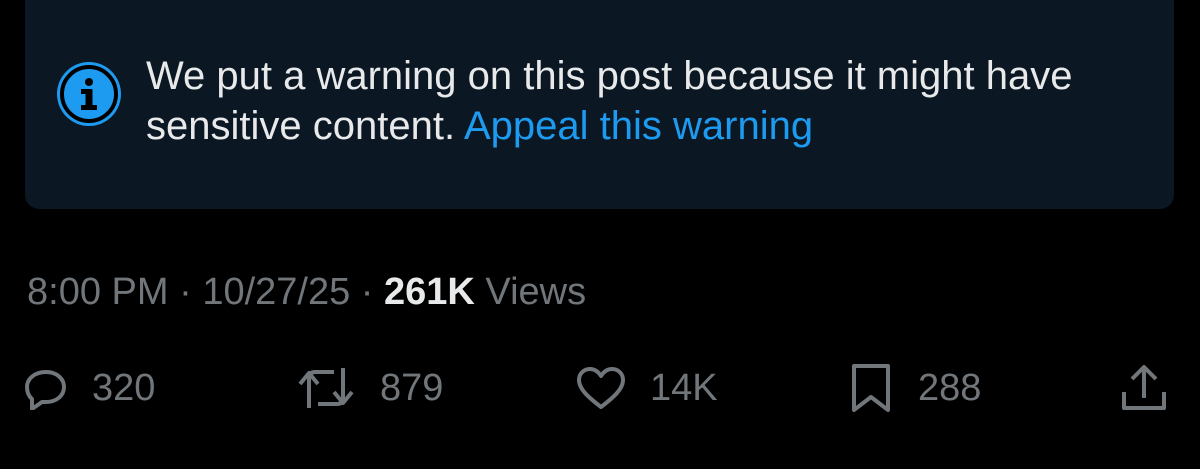 Image resolution: width=1200 pixels, height=469 pixels. Describe the element at coordinates (536, 292) in the screenshot. I see `views-label: Views` at that location.